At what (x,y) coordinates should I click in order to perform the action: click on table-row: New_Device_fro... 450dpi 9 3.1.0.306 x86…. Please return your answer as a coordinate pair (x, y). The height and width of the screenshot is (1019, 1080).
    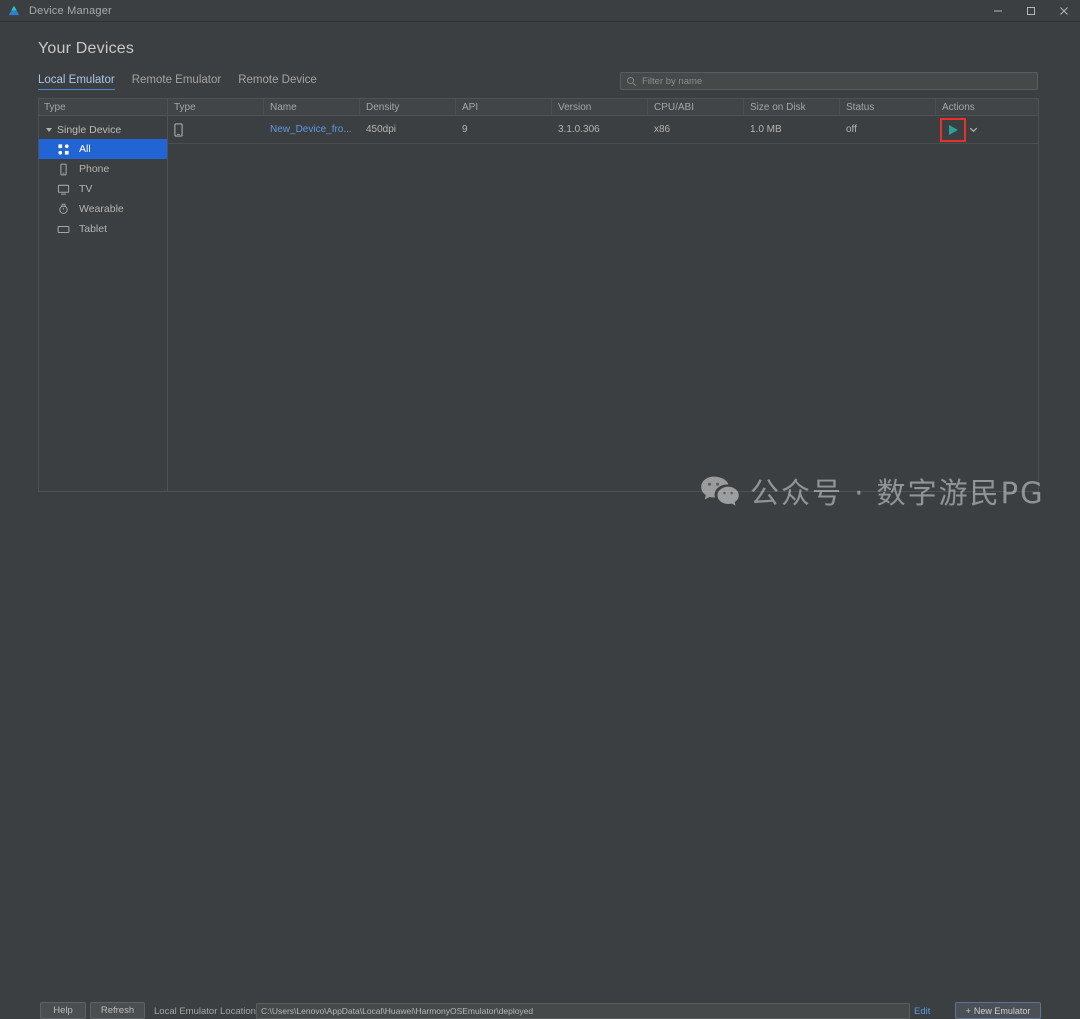
    Looking at the image, I should click on (603, 130).